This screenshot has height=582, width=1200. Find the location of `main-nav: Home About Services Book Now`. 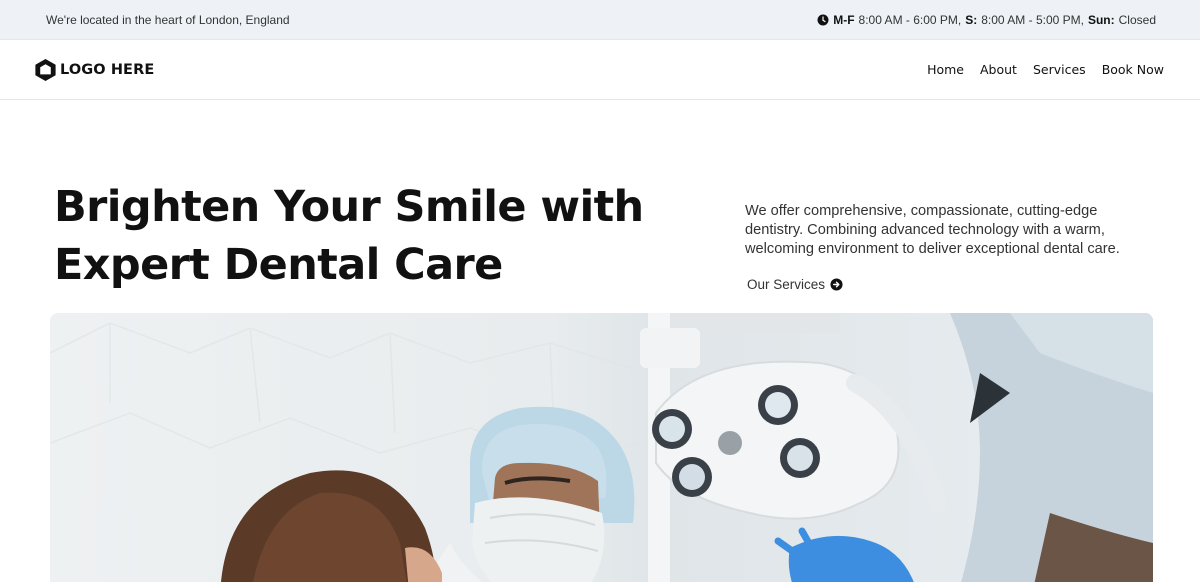

main-nav: Home About Services Book Now is located at coordinates (1045, 69).